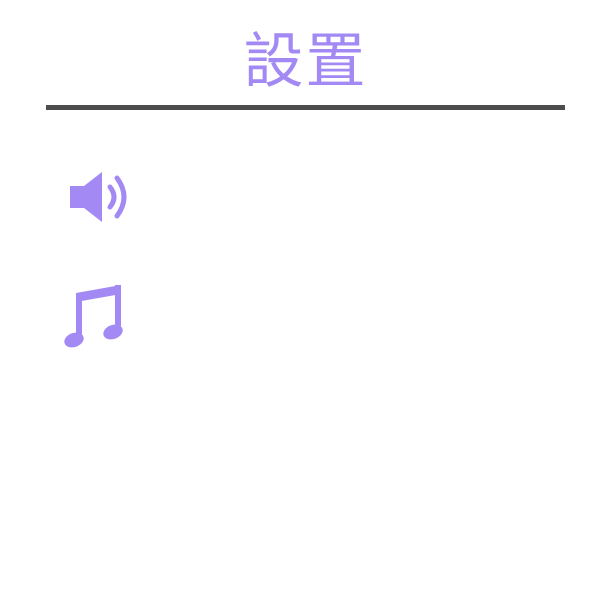 Image resolution: width=611 pixels, height=611 pixels. Describe the element at coordinates (93, 316) in the screenshot. I see `music-note-icon` at that location.